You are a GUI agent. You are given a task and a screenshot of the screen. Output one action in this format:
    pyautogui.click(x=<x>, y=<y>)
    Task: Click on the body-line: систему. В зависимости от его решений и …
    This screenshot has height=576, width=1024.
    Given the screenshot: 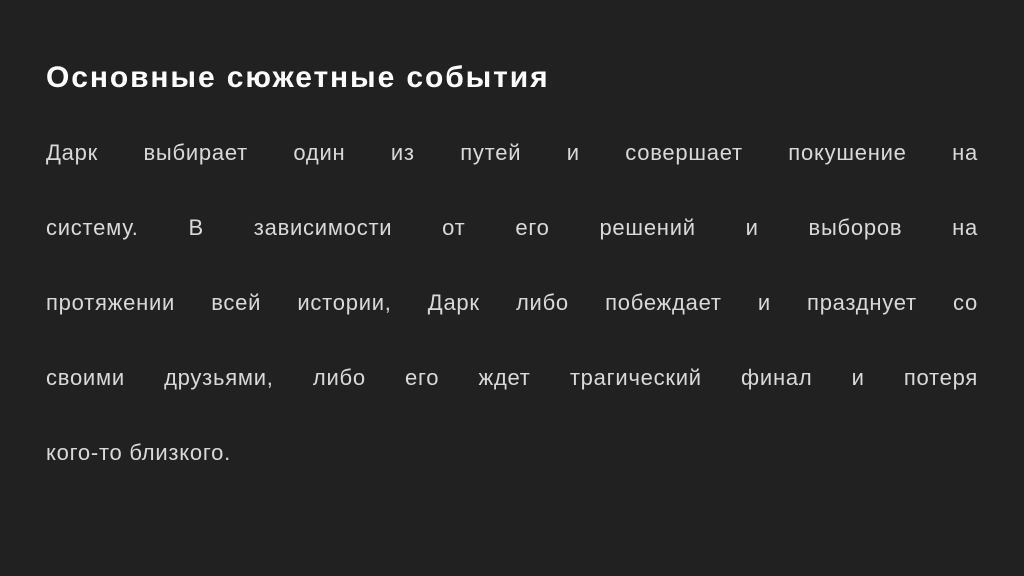 What is the action you would take?
    pyautogui.click(x=512, y=227)
    